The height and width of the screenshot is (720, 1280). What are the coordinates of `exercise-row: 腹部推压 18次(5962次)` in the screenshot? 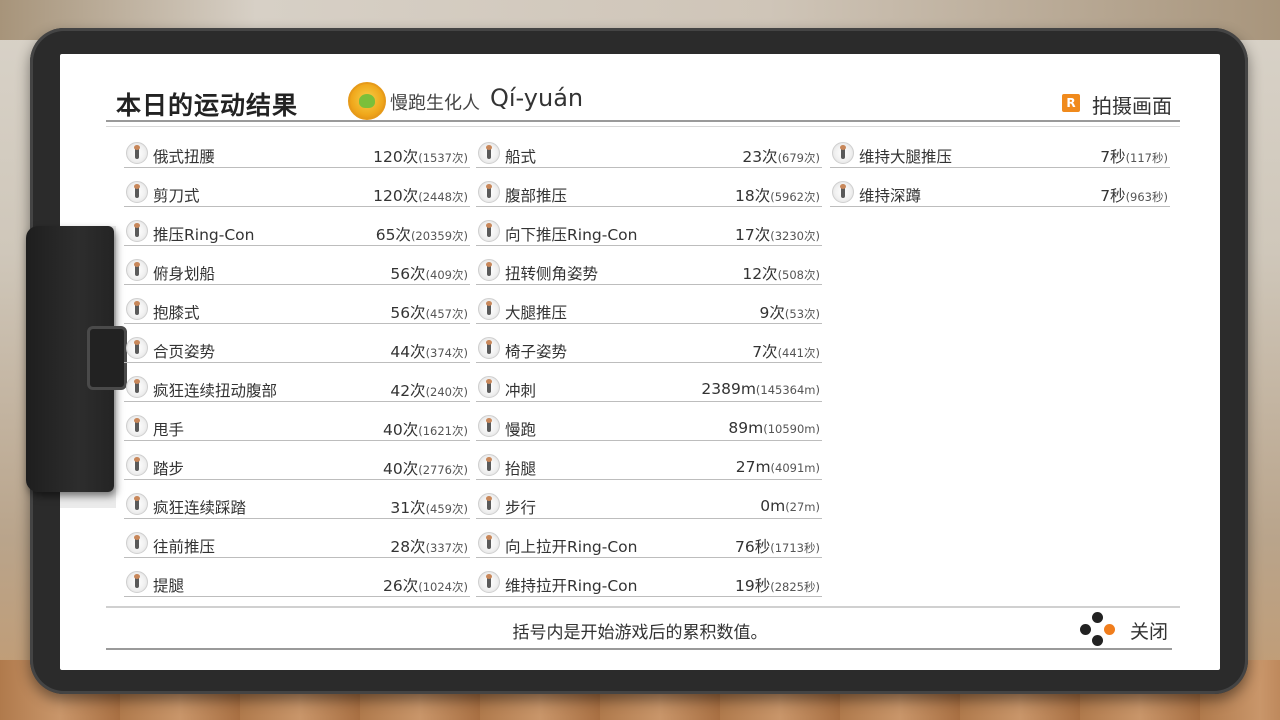 It's located at (649, 194).